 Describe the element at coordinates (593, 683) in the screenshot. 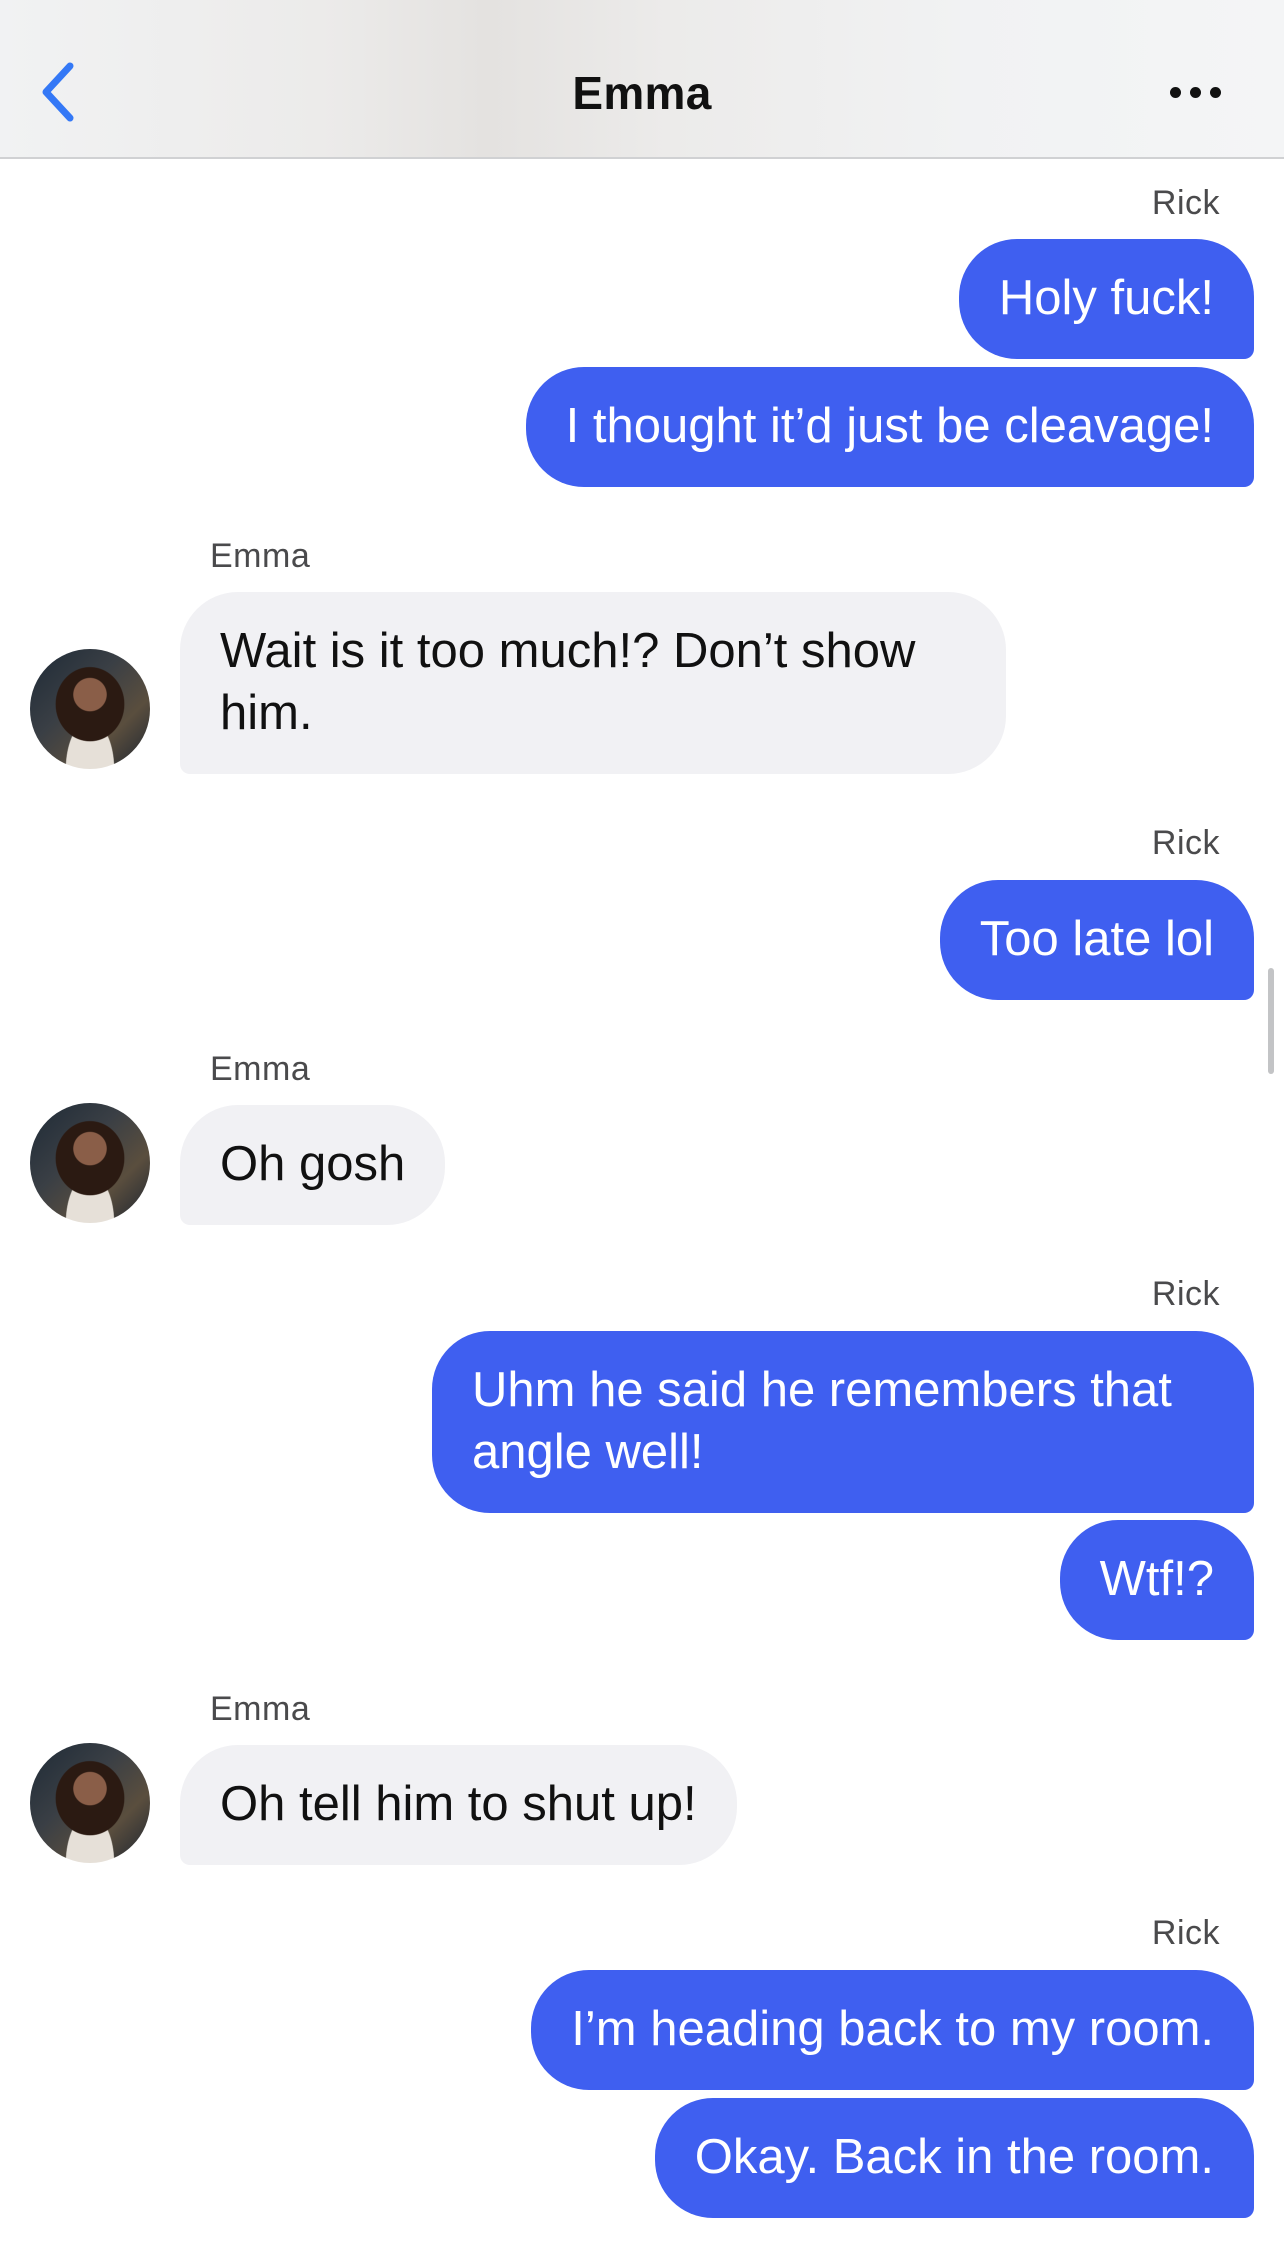

I see `incoming-message: Wait is it too much!? Don’t show him.` at that location.